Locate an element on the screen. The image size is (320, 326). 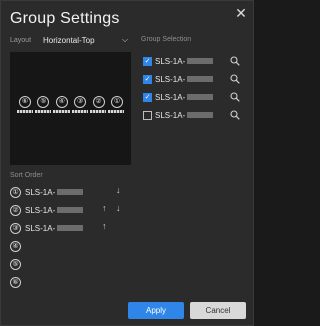
group-row: SLS-1A- is located at coordinates (196, 115).